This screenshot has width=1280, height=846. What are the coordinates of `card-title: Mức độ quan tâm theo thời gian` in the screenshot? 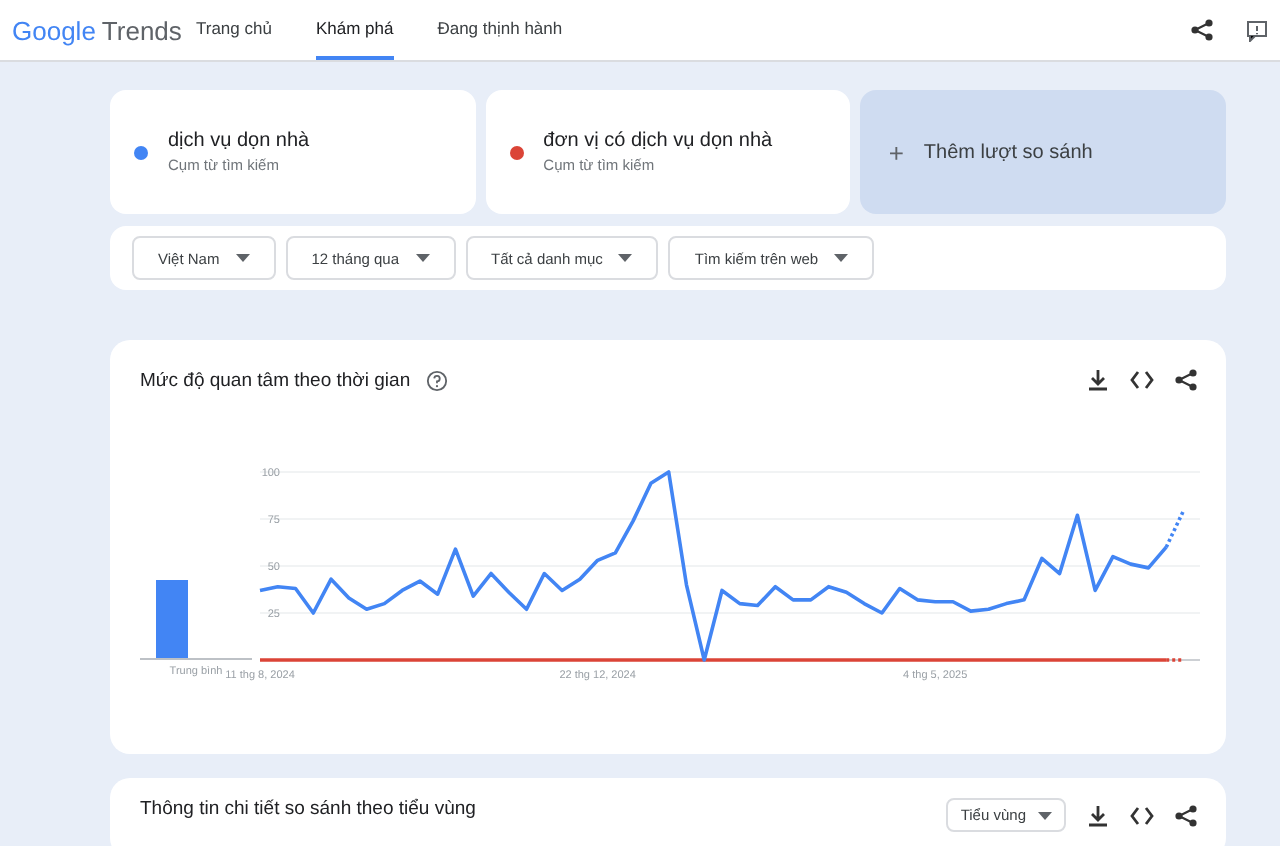 It's located at (275, 380).